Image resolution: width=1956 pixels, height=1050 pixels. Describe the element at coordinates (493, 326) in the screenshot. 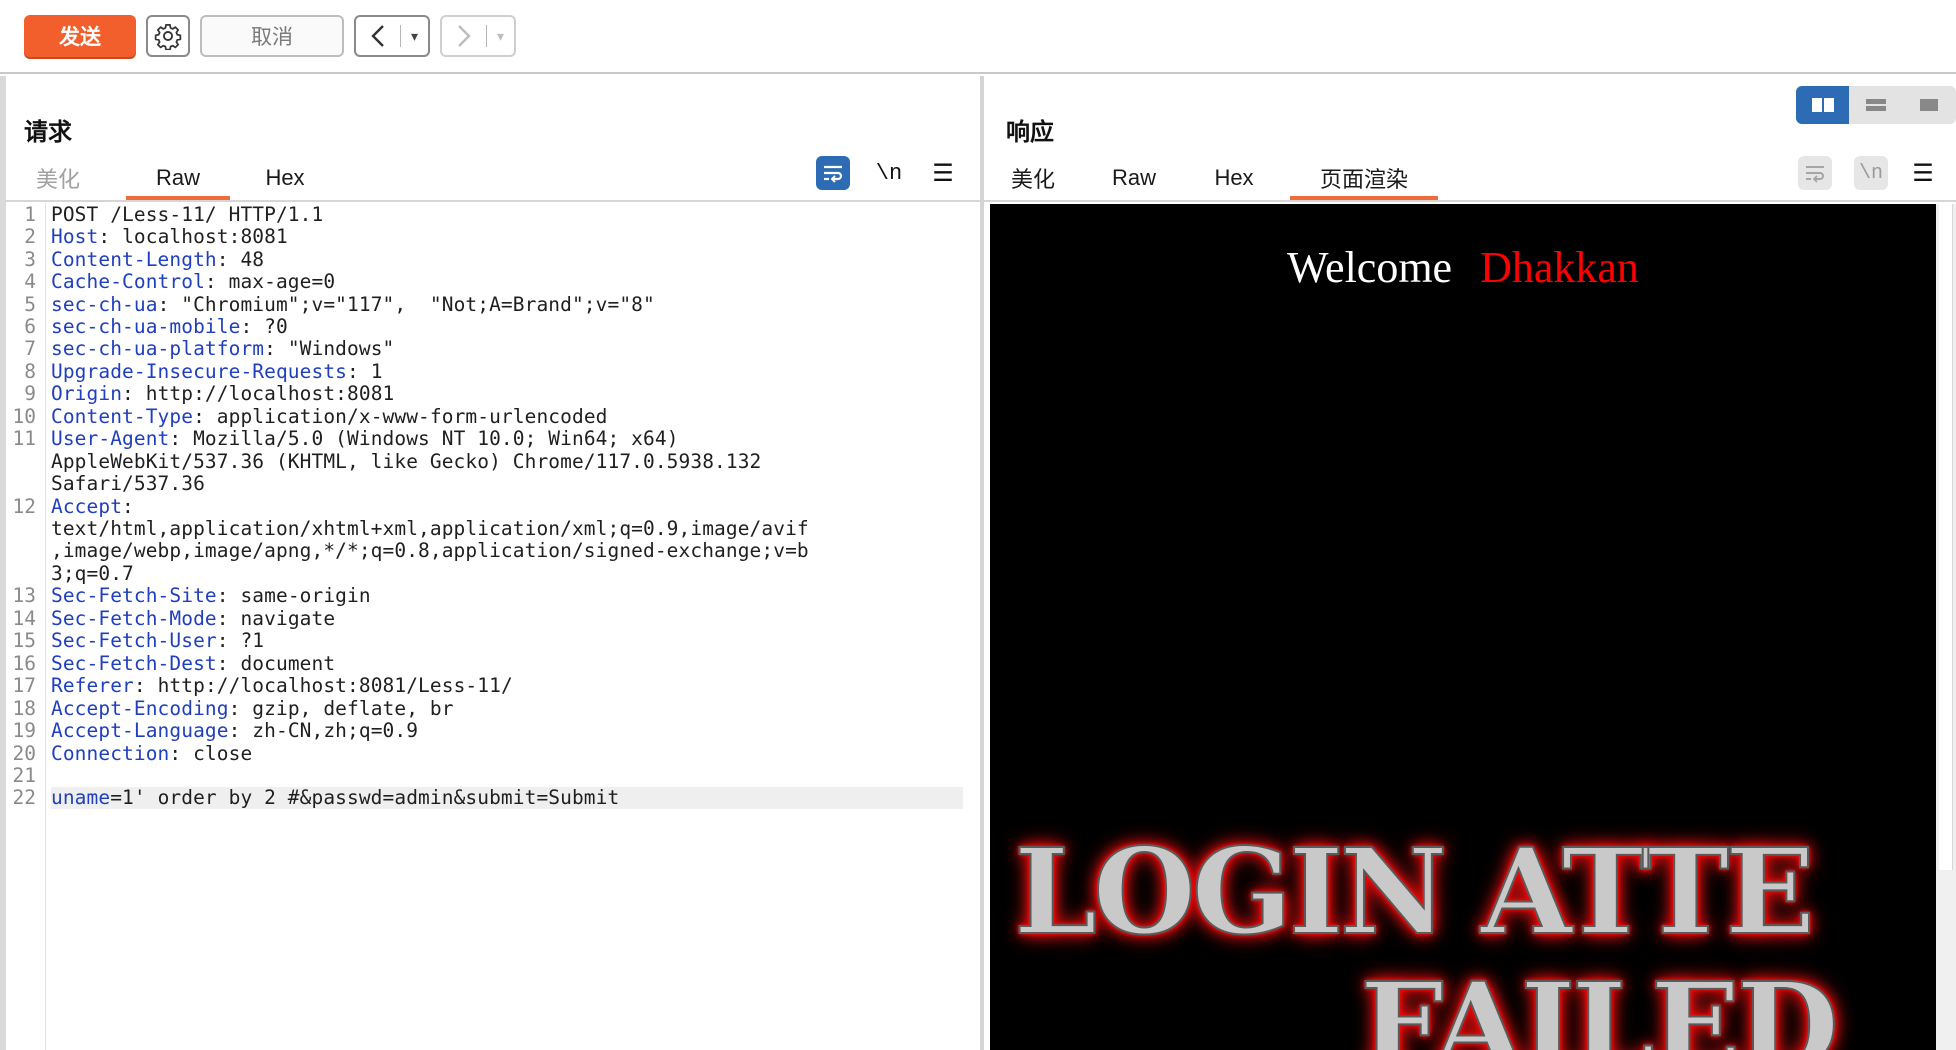

I see `code-line: 6 sec-ch-ua-mobile: ?0` at that location.